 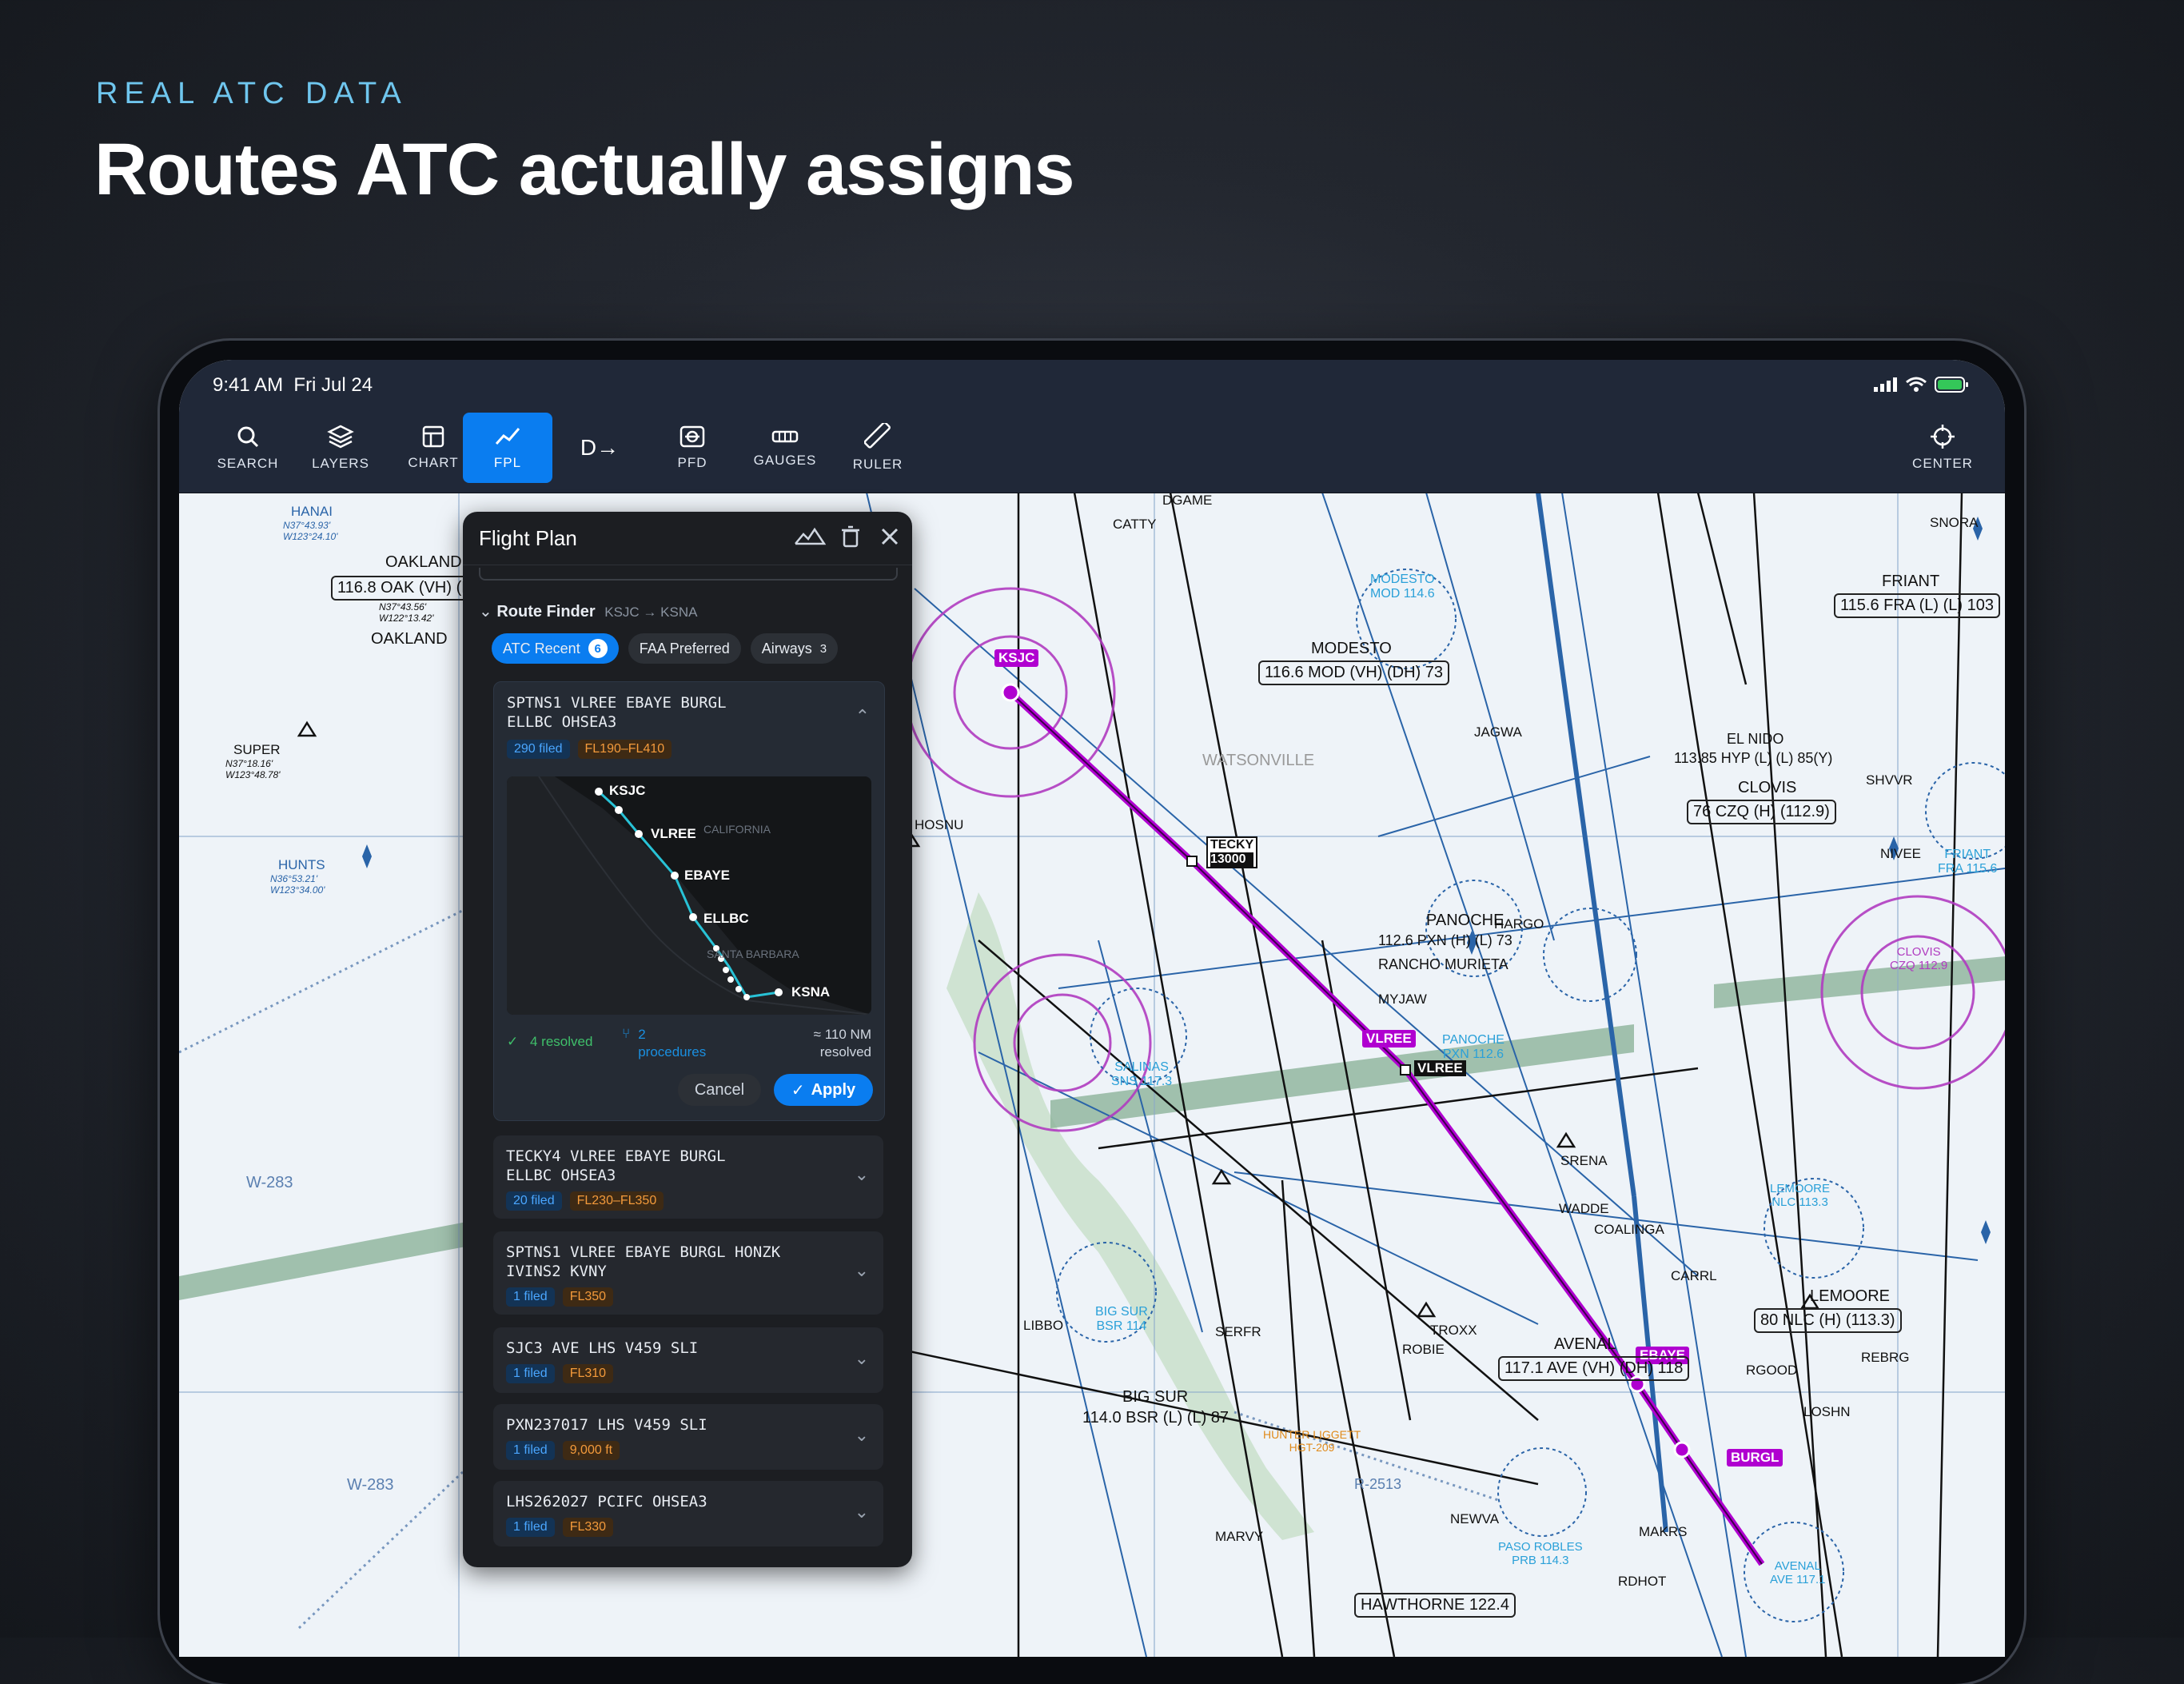 I want to click on preview-waypoint-label: KSNA, so click(x=811, y=992).